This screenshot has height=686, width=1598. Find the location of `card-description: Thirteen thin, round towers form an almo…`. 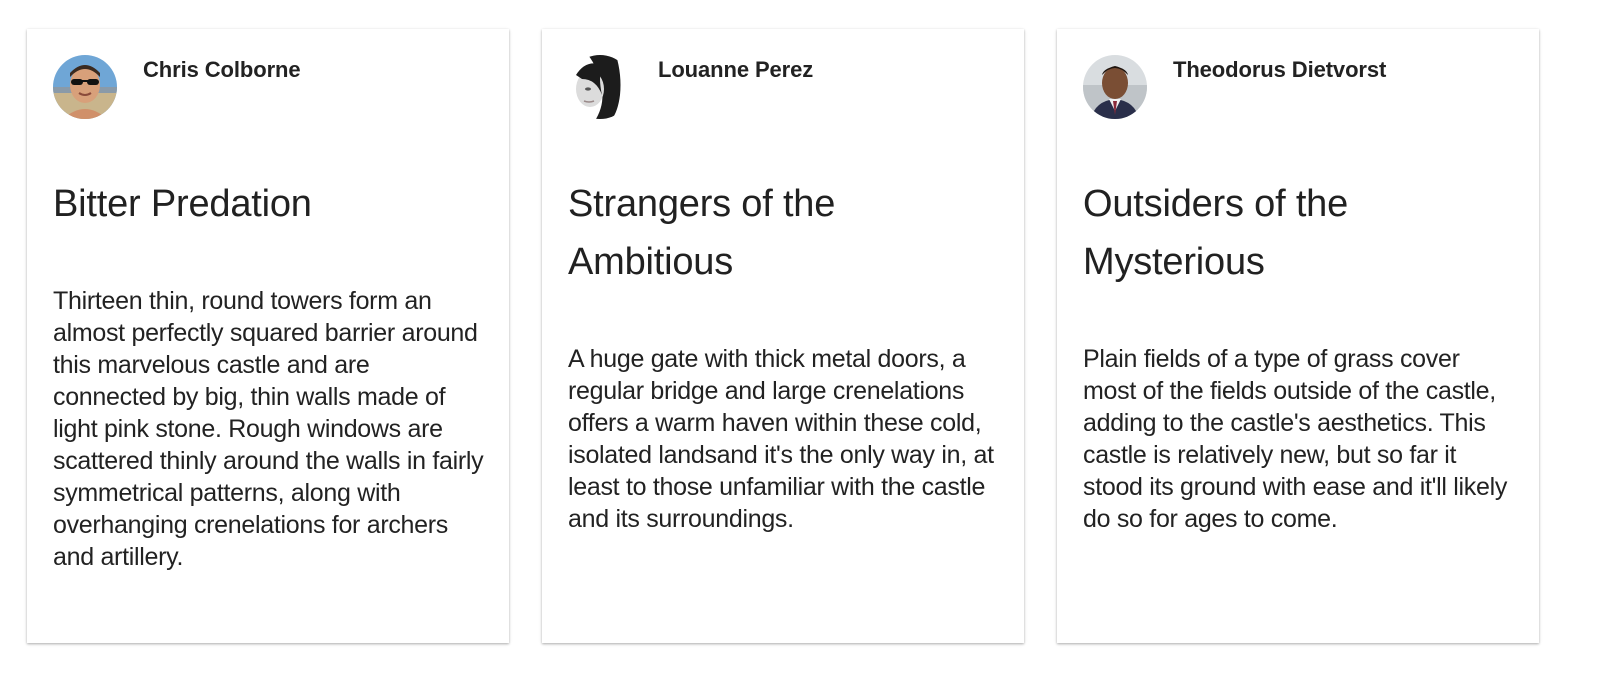

card-description: Thirteen thin, round towers form an almo… is located at coordinates (268, 429).